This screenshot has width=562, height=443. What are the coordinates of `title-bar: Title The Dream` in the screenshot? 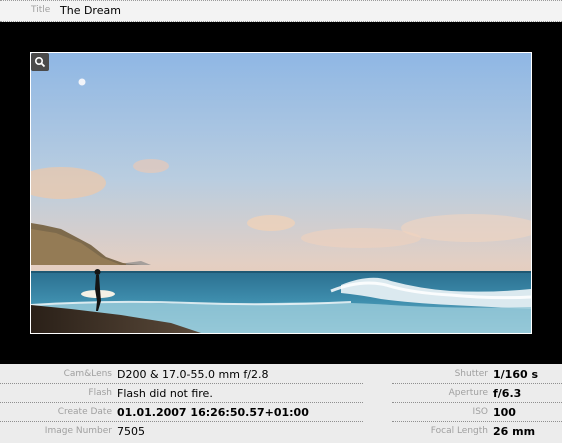 It's located at (281, 11).